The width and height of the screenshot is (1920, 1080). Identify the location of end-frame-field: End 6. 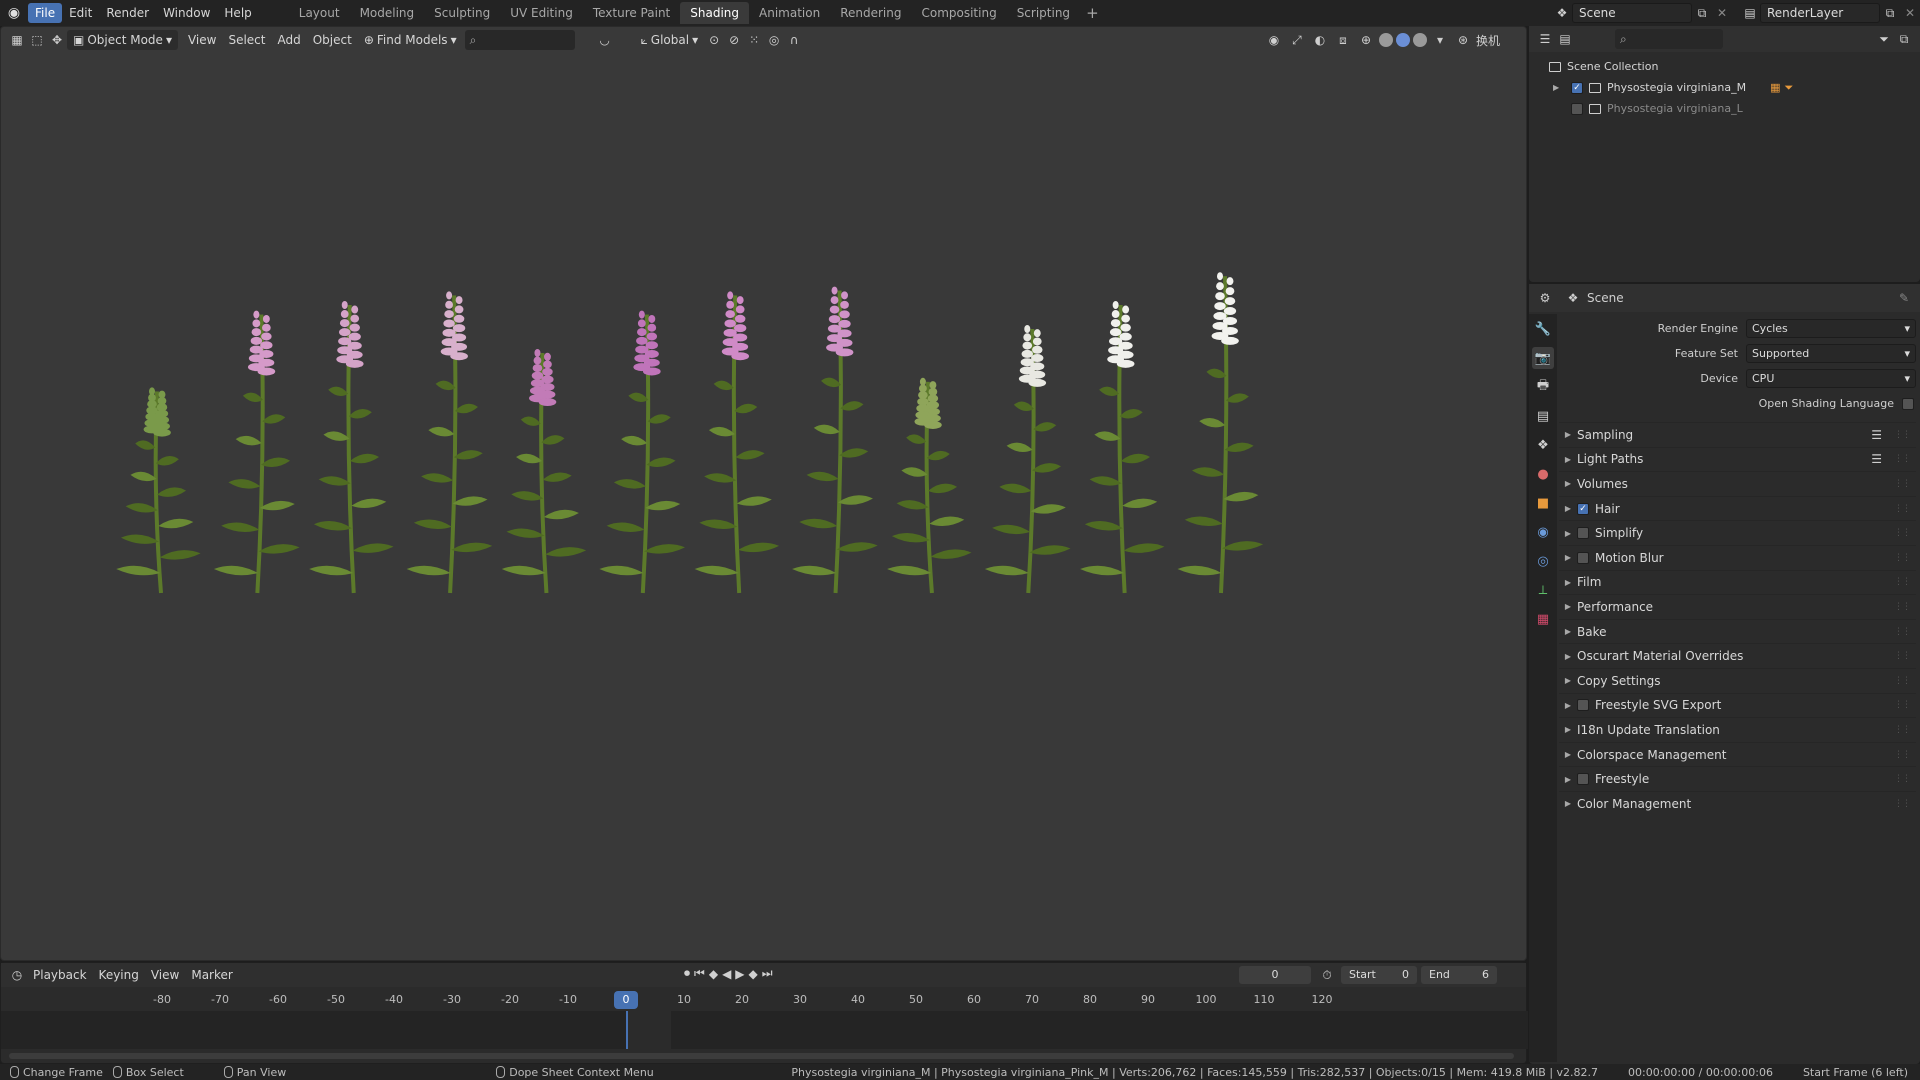
(1459, 975).